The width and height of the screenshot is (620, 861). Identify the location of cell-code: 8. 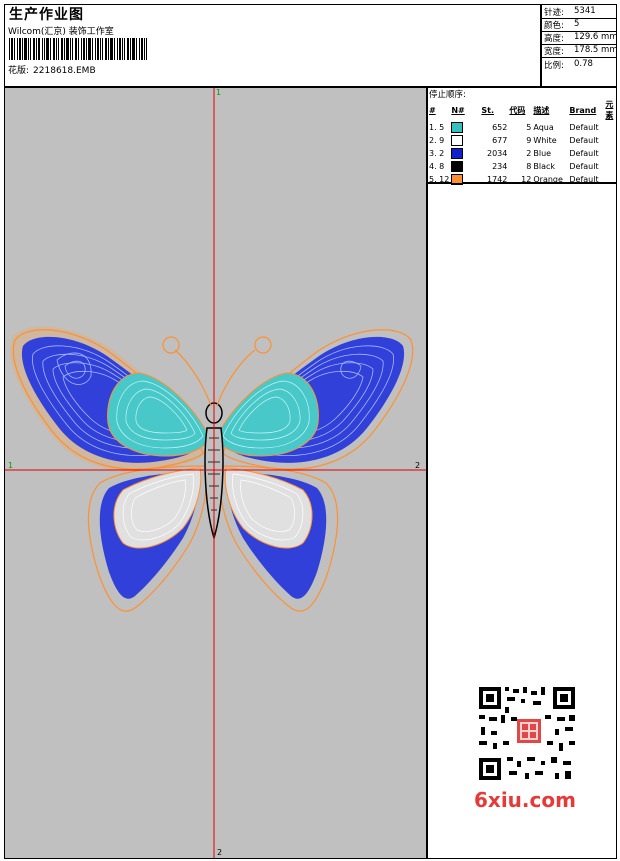
(529, 166).